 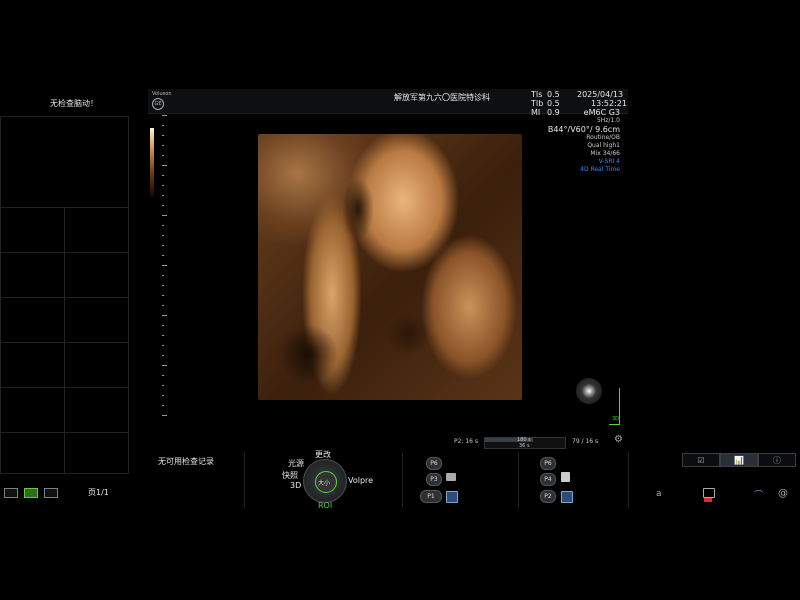 I want to click on realtime-param: 4D Real Time, so click(x=600, y=169).